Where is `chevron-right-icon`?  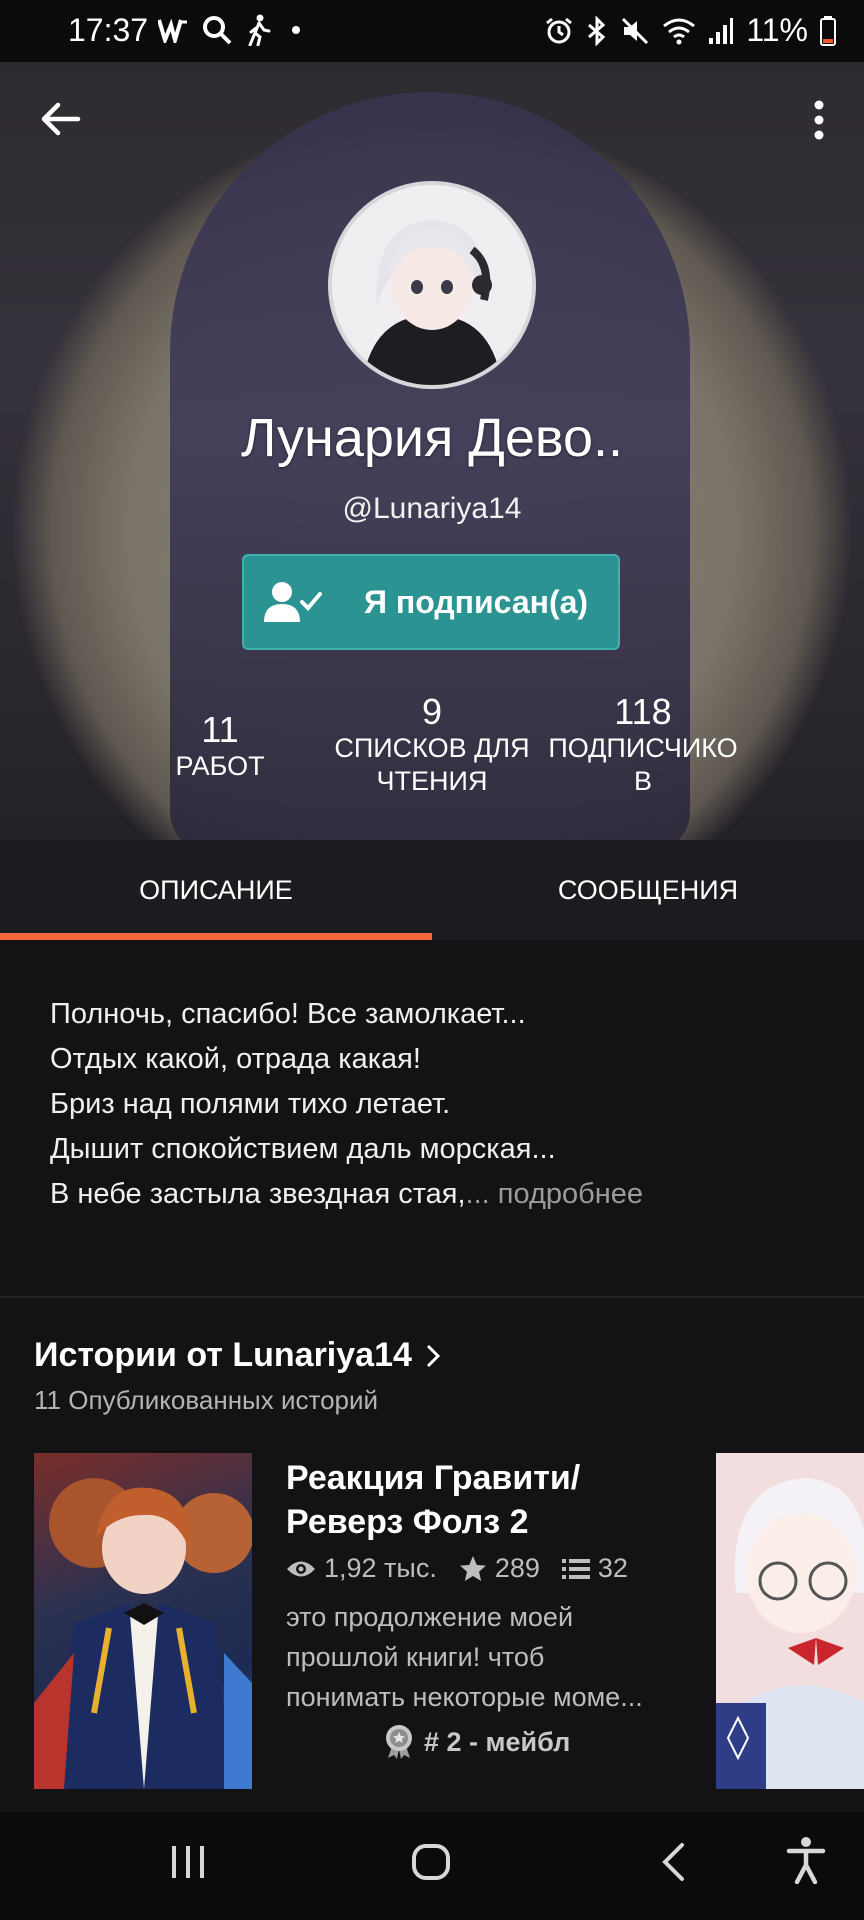 chevron-right-icon is located at coordinates (433, 1355).